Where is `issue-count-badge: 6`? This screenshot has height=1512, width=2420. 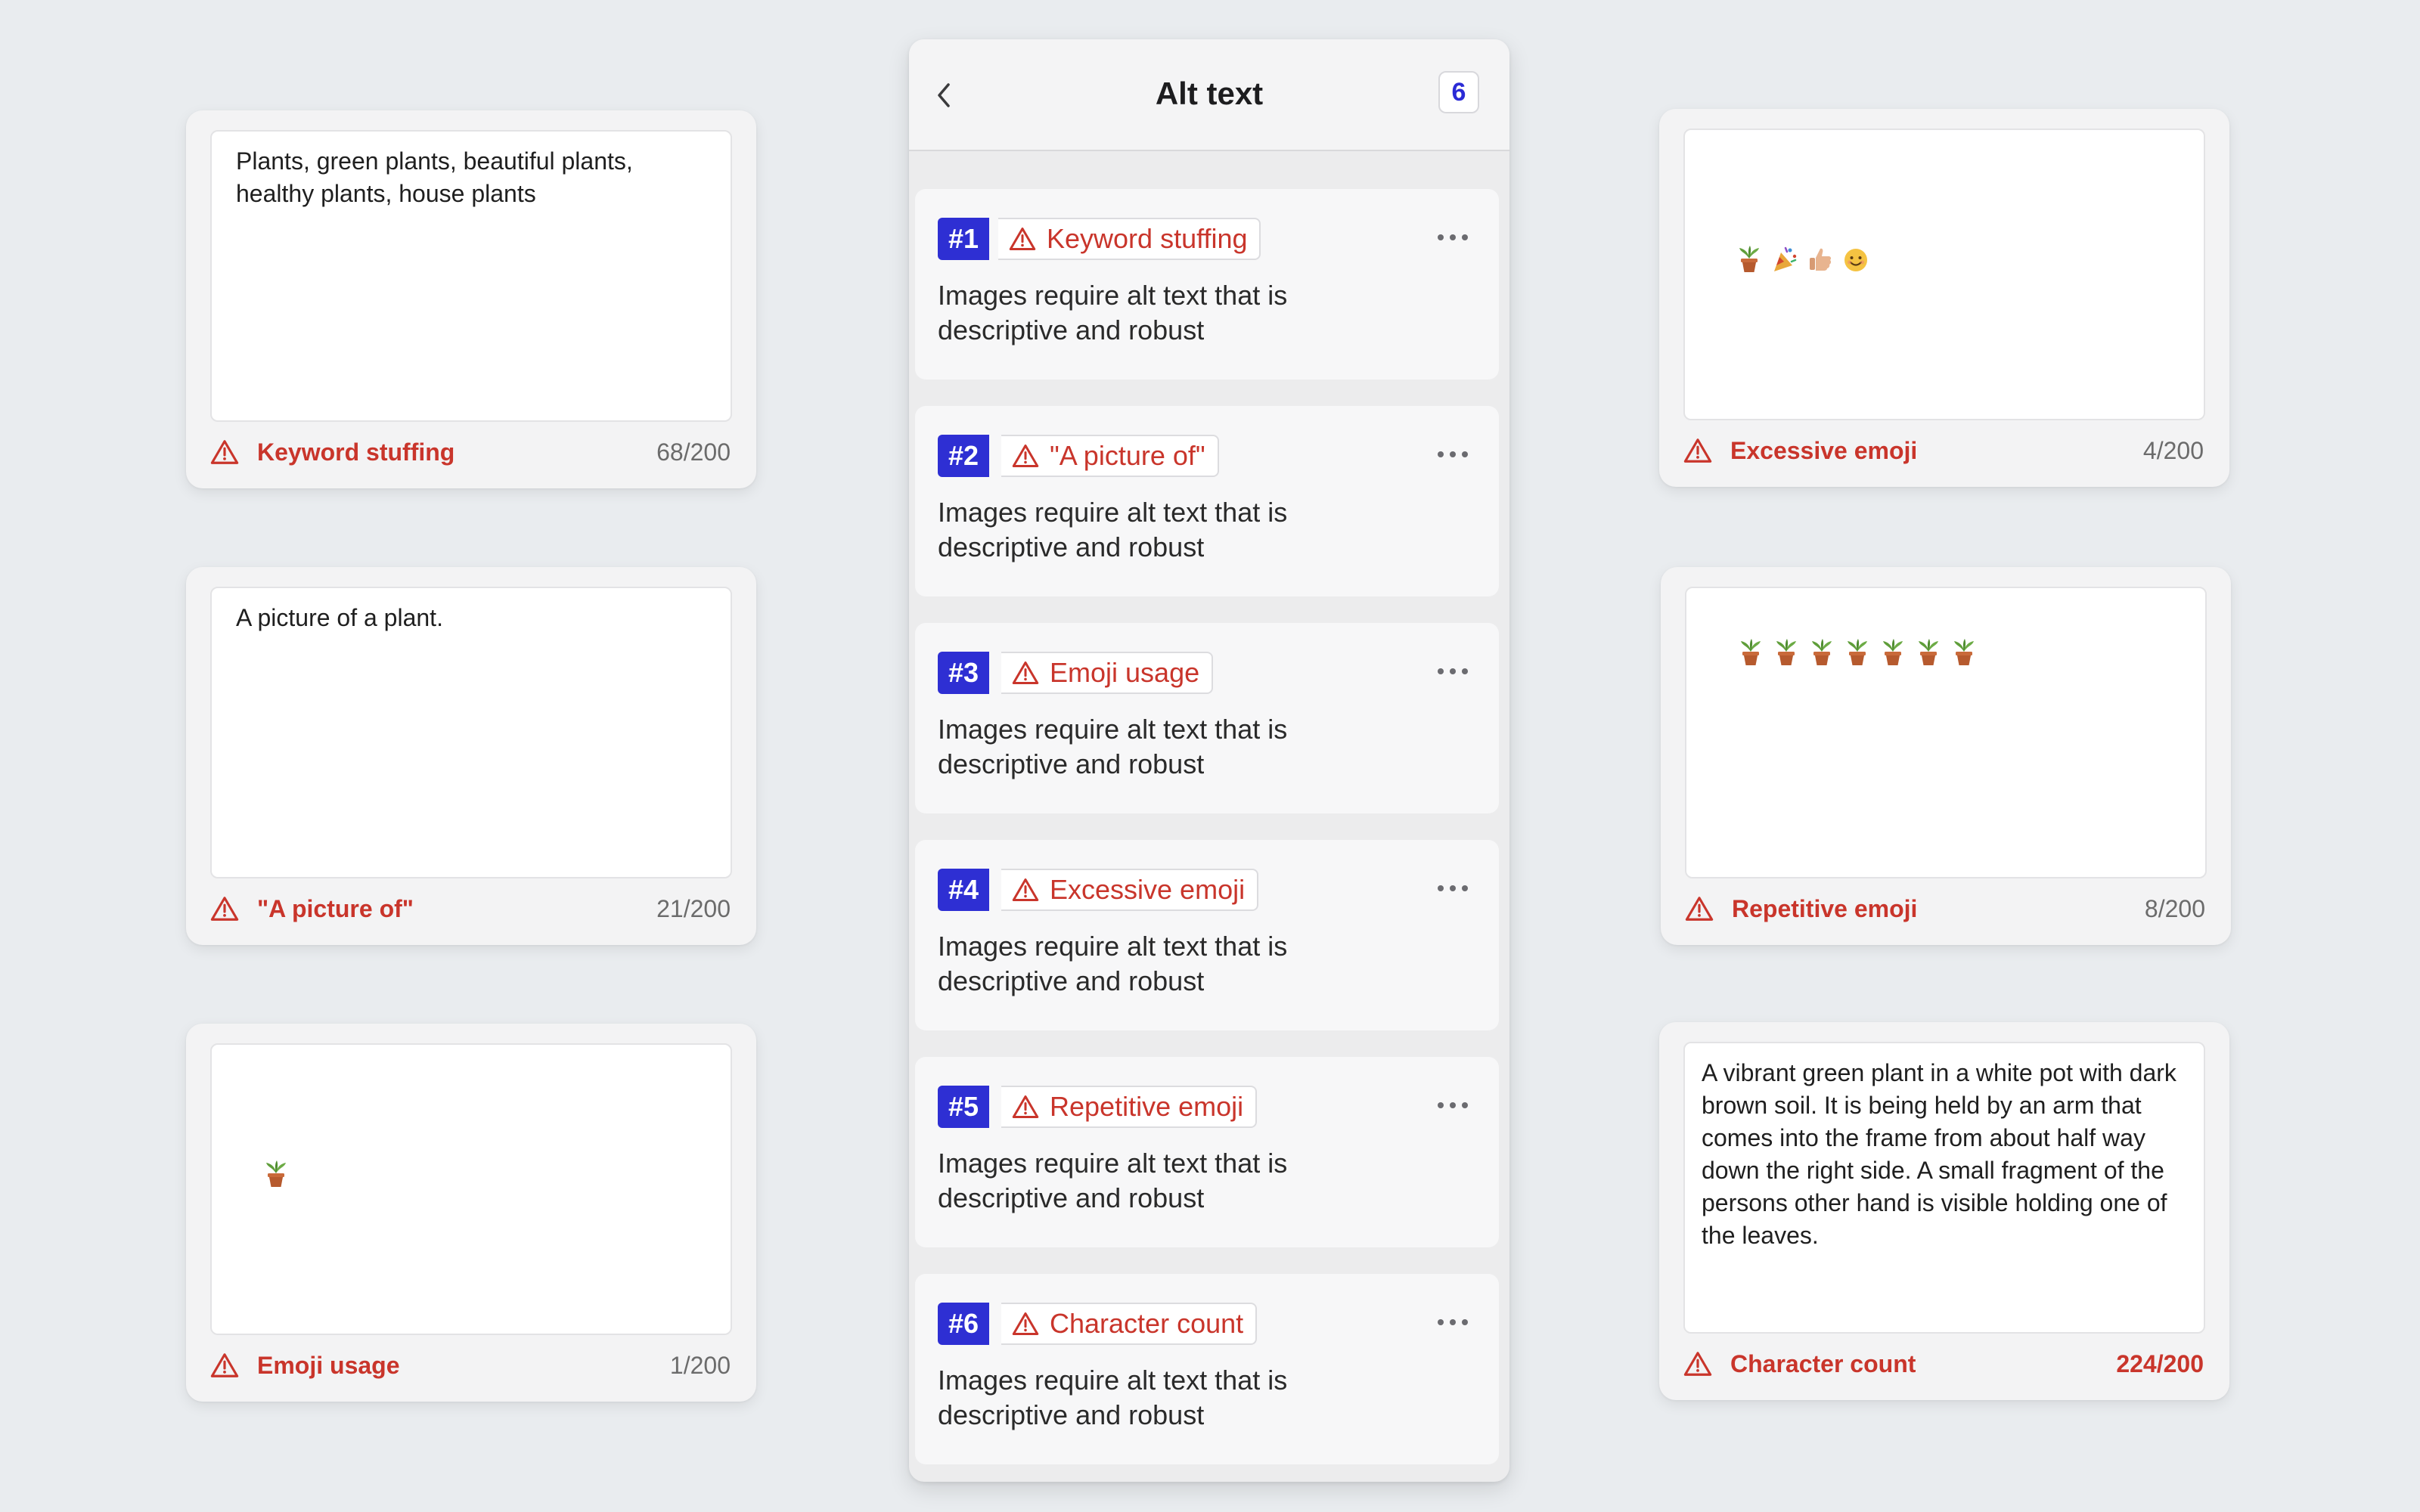 issue-count-badge: 6 is located at coordinates (1458, 92).